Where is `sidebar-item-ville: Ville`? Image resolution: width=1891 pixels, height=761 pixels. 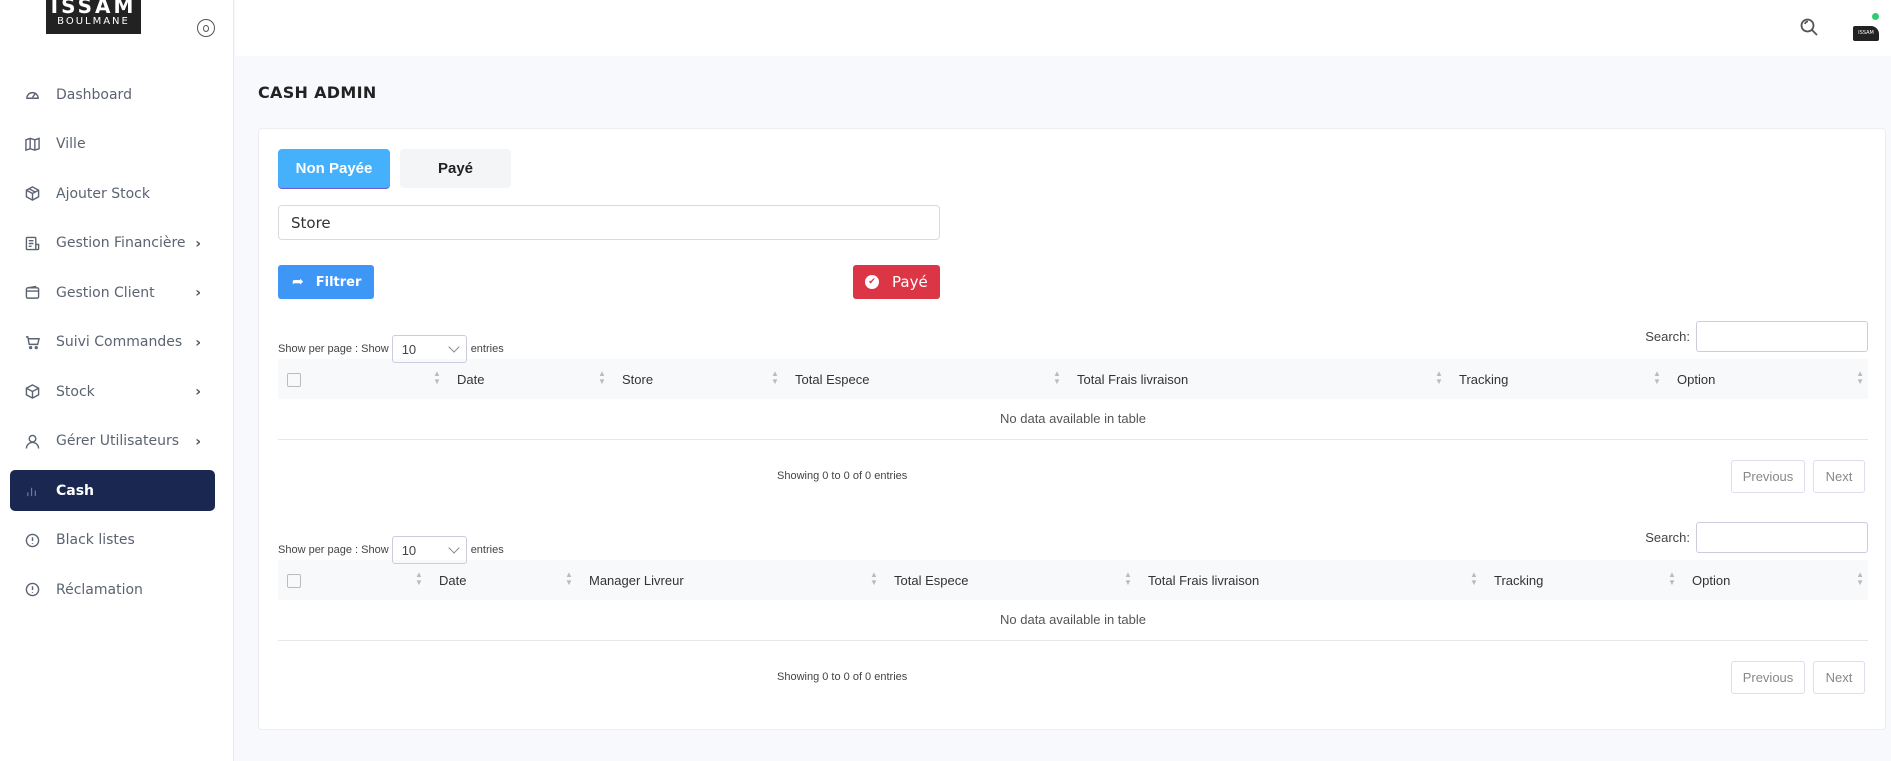 sidebar-item-ville: Ville is located at coordinates (112, 144).